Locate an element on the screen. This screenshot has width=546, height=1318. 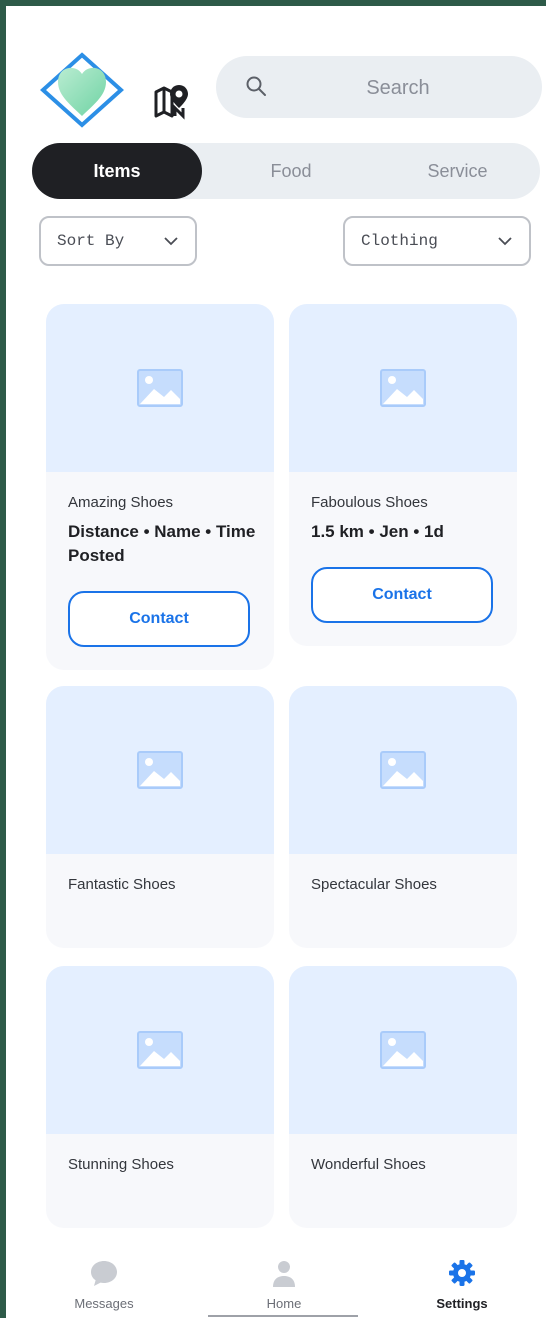
category-dropdown: Clothing is located at coordinates (437, 241).